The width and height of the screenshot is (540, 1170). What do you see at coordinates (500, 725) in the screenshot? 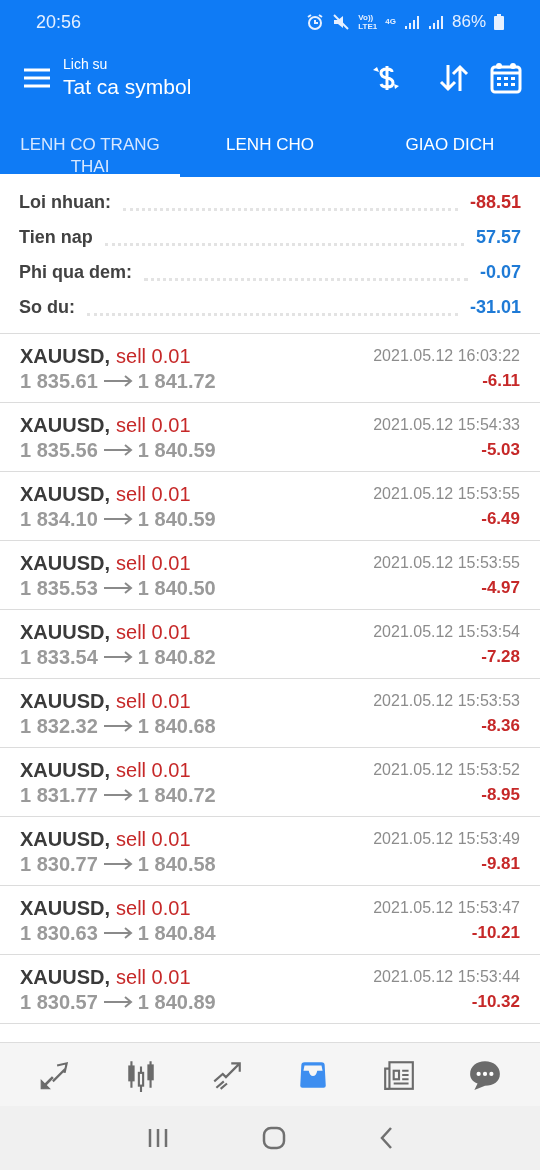
I see `profit: -8.36` at bounding box center [500, 725].